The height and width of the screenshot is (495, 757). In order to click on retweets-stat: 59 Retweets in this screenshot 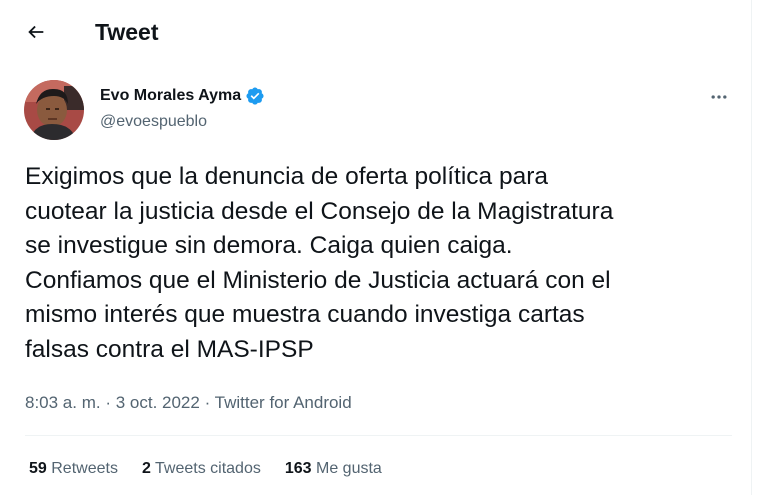, I will do `click(73, 469)`.